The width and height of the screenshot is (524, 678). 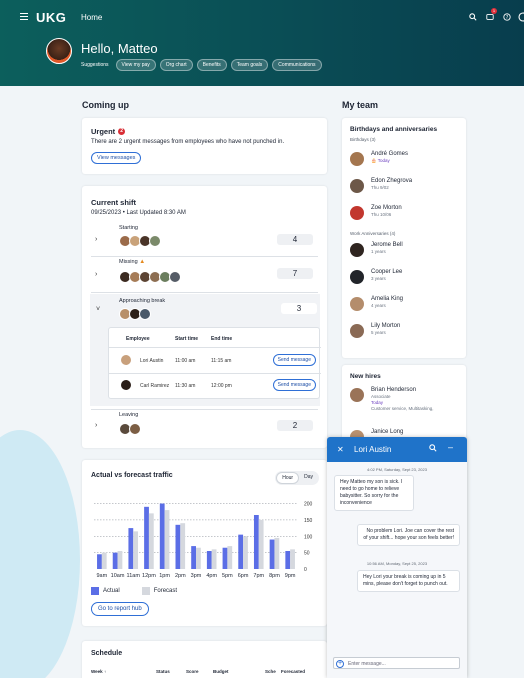 I want to click on message-timestamp: 4:02 PM, Saturday, Sept 23, 2023, so click(x=397, y=469).